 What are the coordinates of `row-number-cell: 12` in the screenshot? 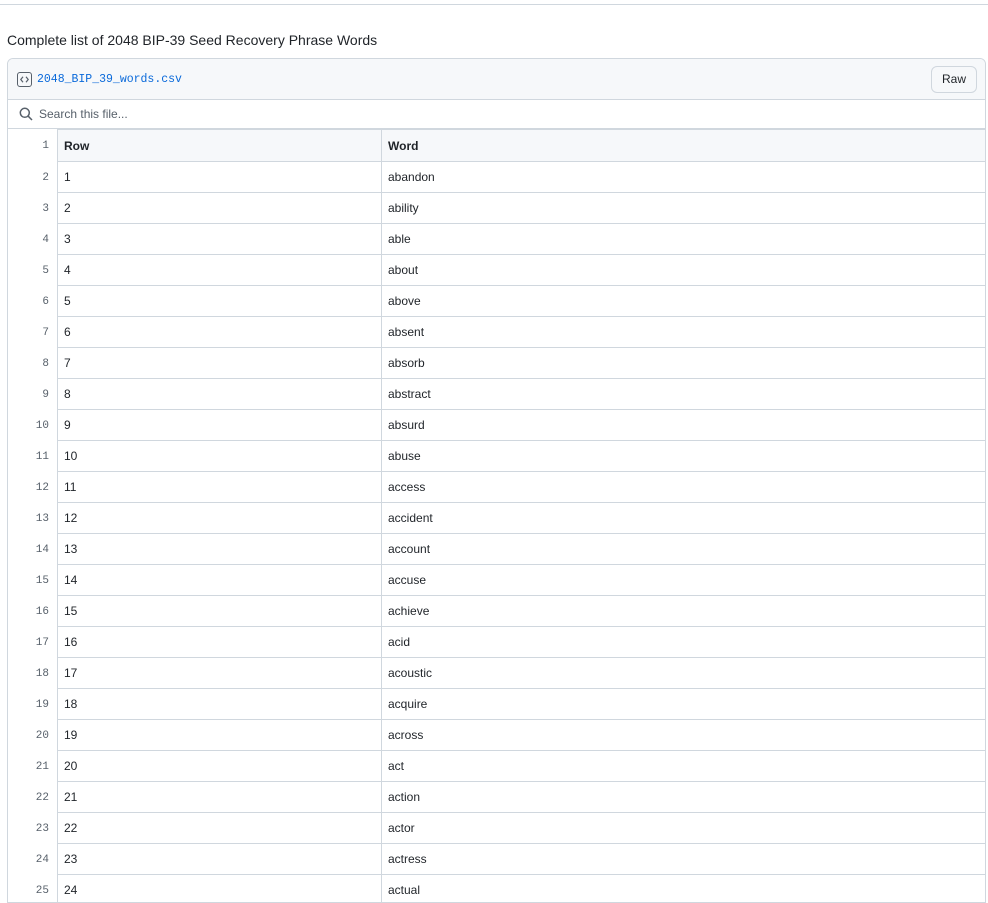 It's located at (219, 518).